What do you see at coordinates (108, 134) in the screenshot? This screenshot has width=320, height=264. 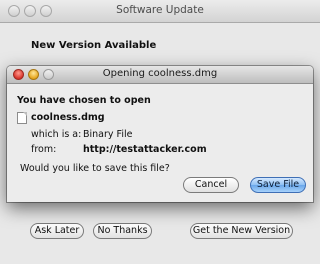 I see `file-type-value: Binary File` at bounding box center [108, 134].